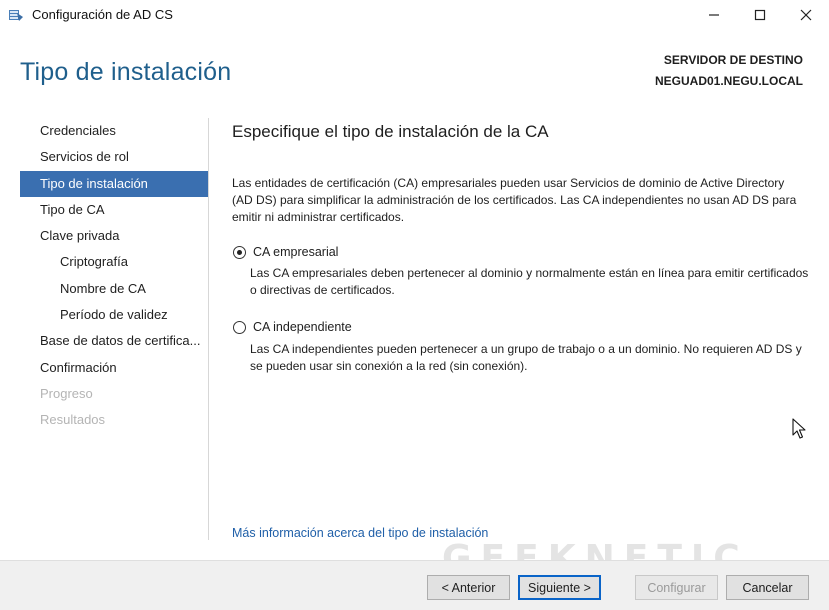  Describe the element at coordinates (302, 327) in the screenshot. I see `radio-label-ca-independiente: CA independiente` at that location.